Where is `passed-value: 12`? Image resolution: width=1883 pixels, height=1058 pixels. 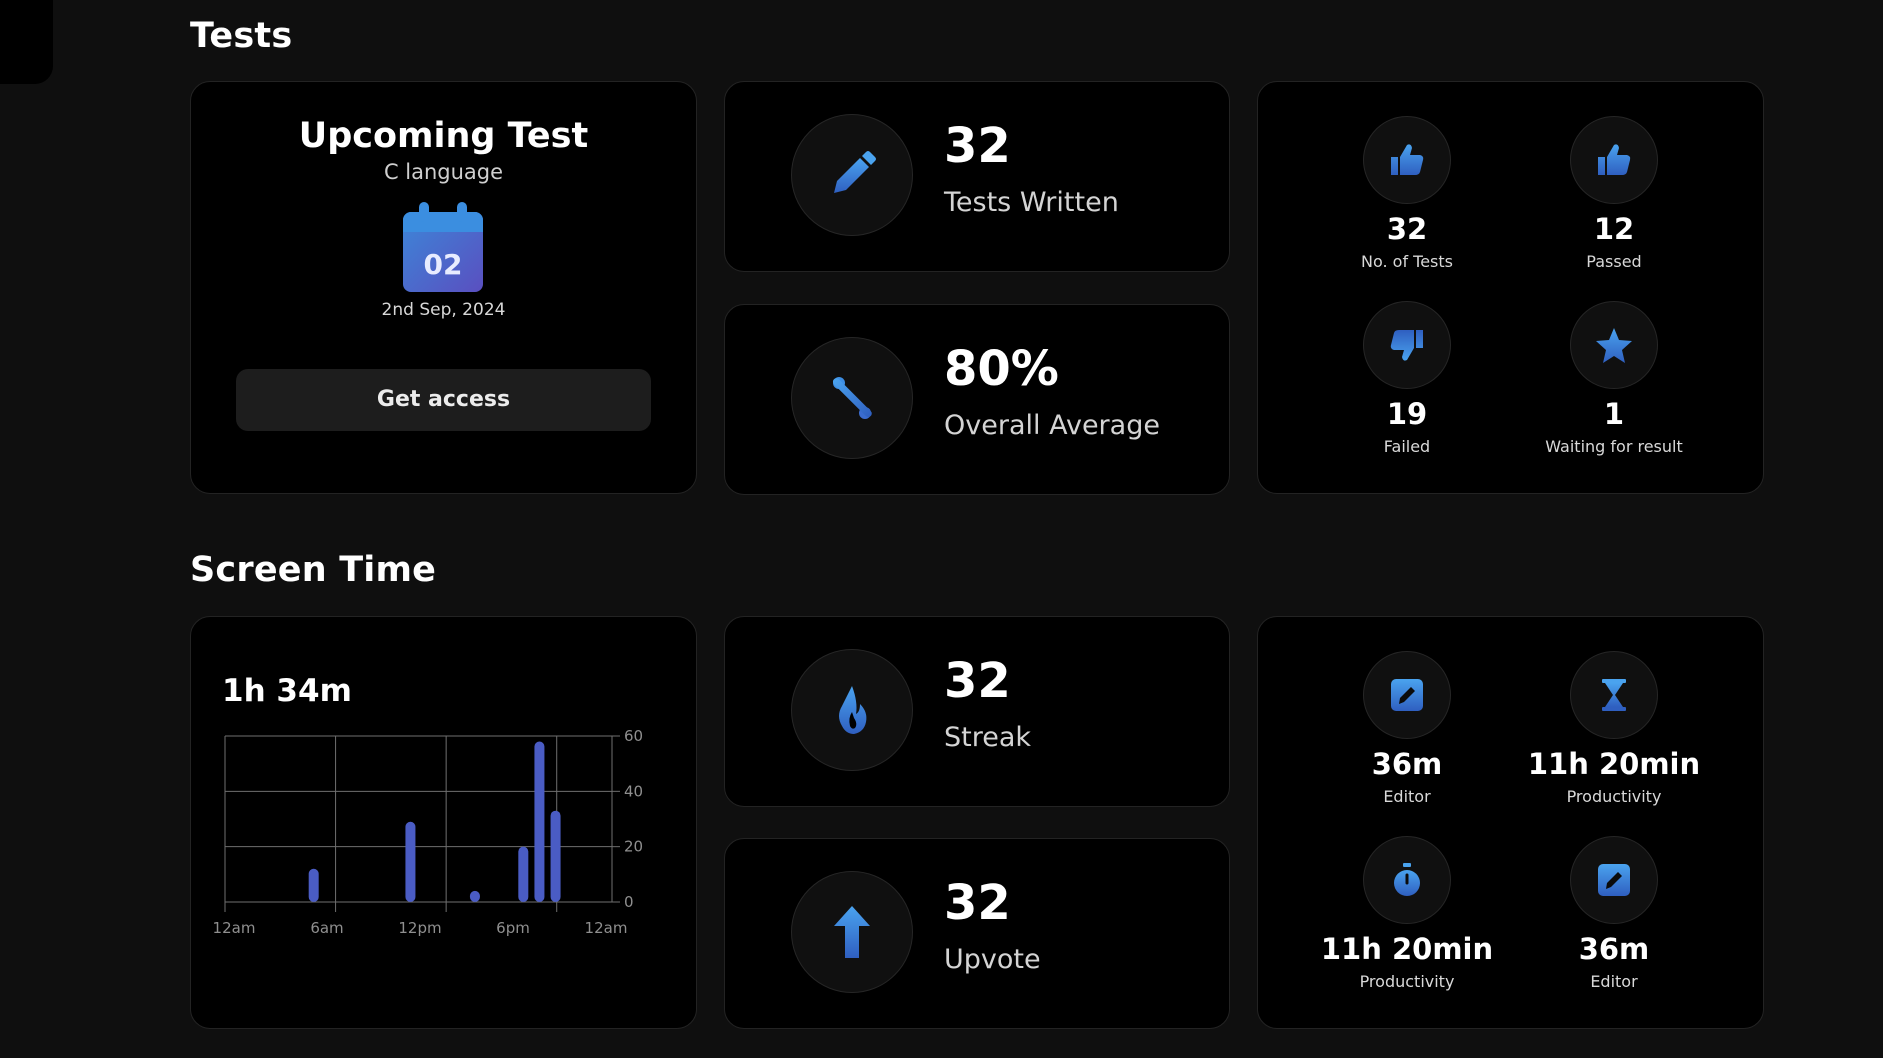 passed-value: 12 is located at coordinates (1614, 229).